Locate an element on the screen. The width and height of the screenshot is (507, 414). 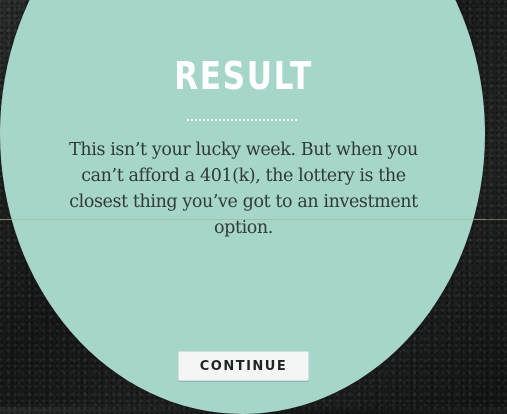
title-divider is located at coordinates (242, 120).